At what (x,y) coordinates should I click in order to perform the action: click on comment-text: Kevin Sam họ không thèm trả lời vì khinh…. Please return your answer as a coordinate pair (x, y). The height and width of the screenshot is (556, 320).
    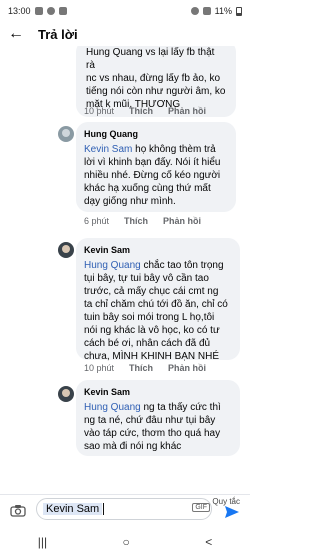
    Looking at the image, I should click on (156, 175).